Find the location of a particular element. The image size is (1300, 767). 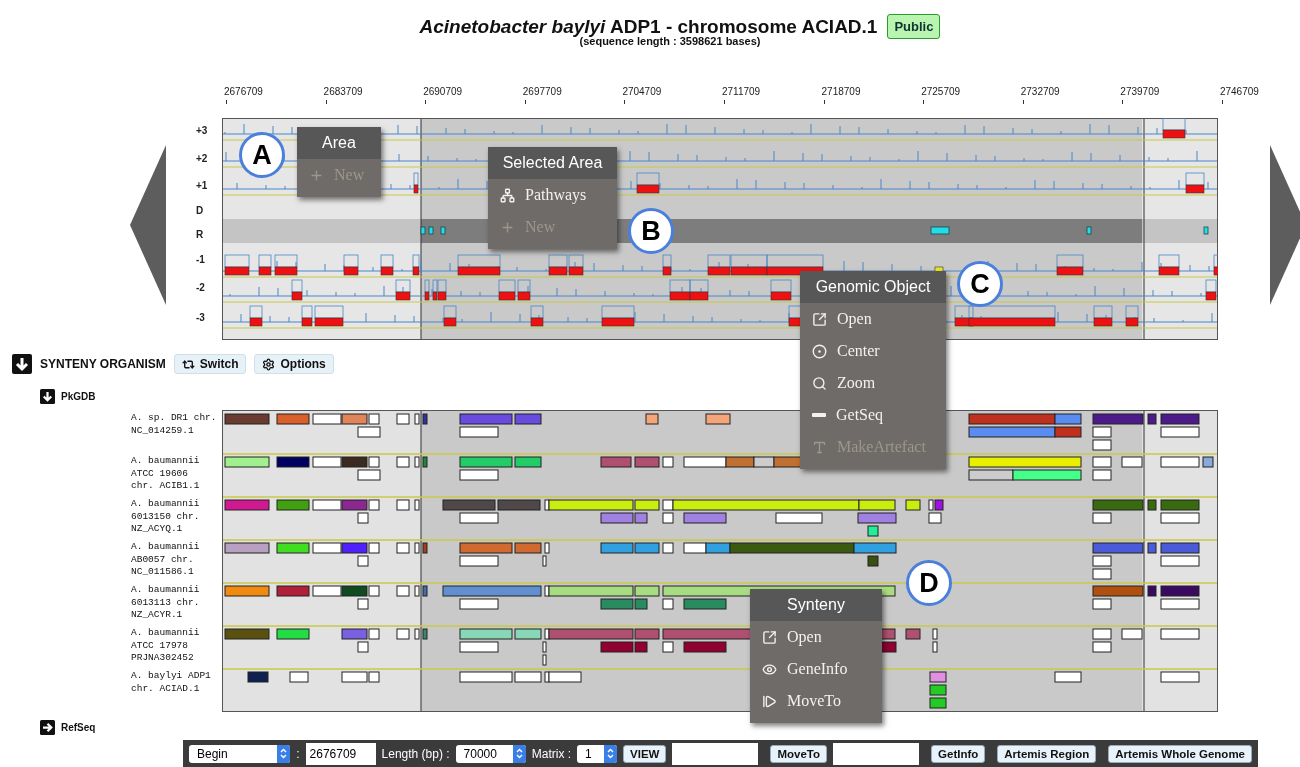

organism-label: A. baylyi ADP1 chr. ACIAD.1 is located at coordinates (171, 682).